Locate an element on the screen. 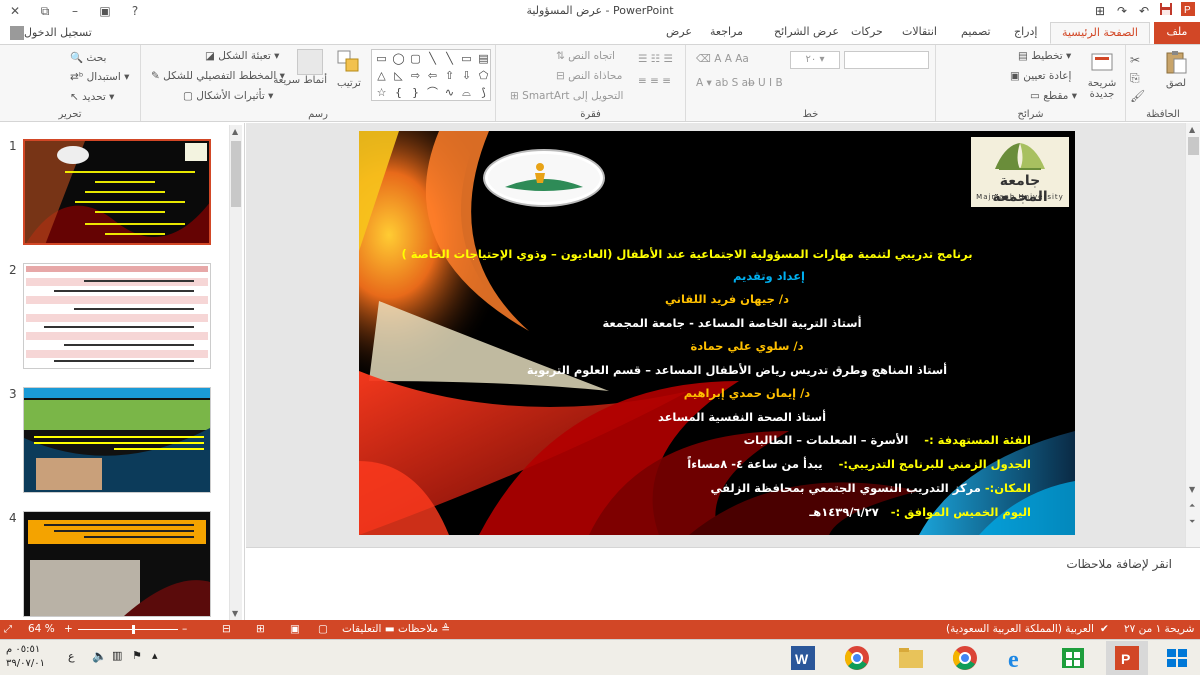 This screenshot has height=675, width=1200. align-buttons: ≡ ≡ ≡ is located at coordinates (654, 81).